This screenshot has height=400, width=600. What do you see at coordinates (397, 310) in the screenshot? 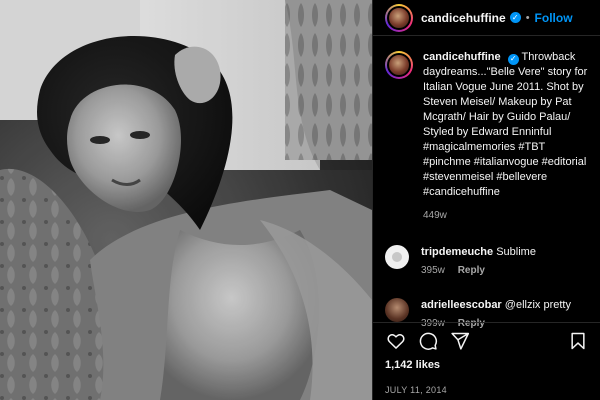
I see `commenter-avatar` at bounding box center [397, 310].